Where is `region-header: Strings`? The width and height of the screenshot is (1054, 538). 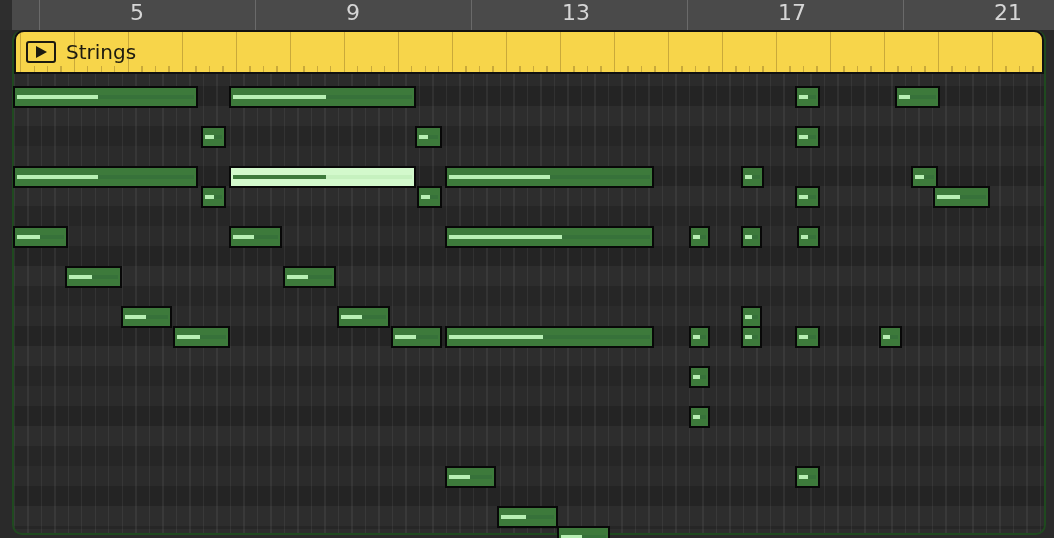 region-header: Strings is located at coordinates (529, 52).